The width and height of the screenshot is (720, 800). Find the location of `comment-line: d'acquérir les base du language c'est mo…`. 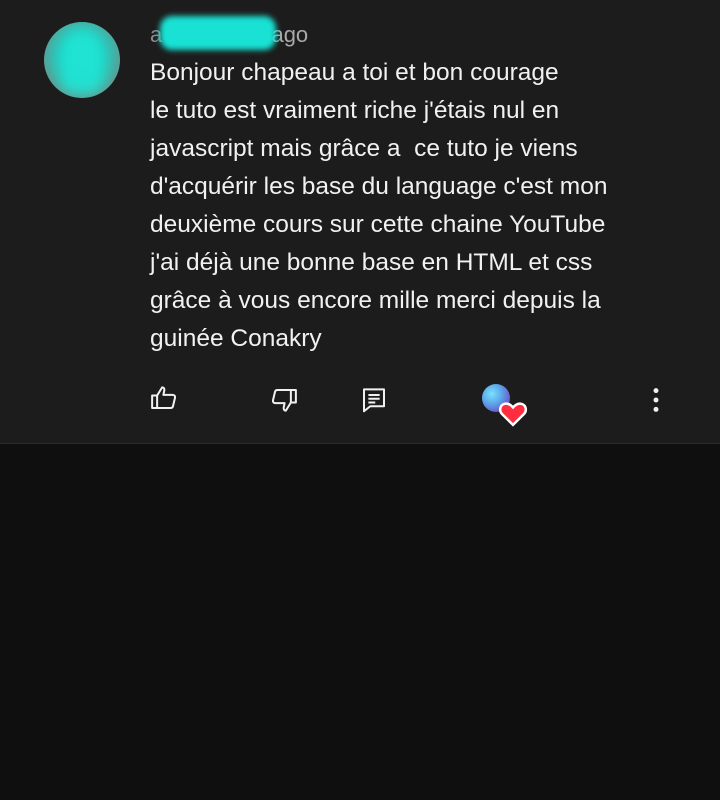

comment-line: d'acquérir les base du language c'est mo… is located at coordinates (379, 186).